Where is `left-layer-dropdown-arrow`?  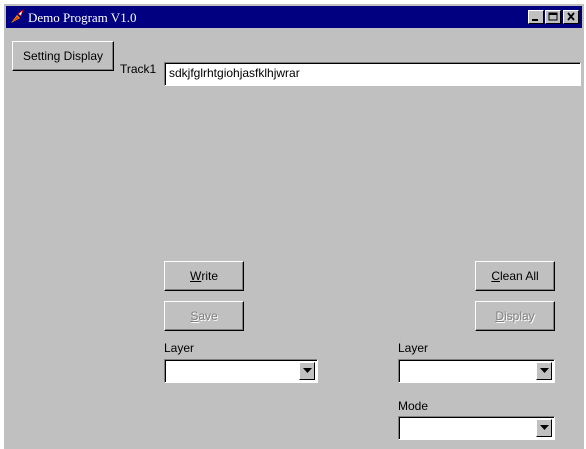 left-layer-dropdown-arrow is located at coordinates (307, 371).